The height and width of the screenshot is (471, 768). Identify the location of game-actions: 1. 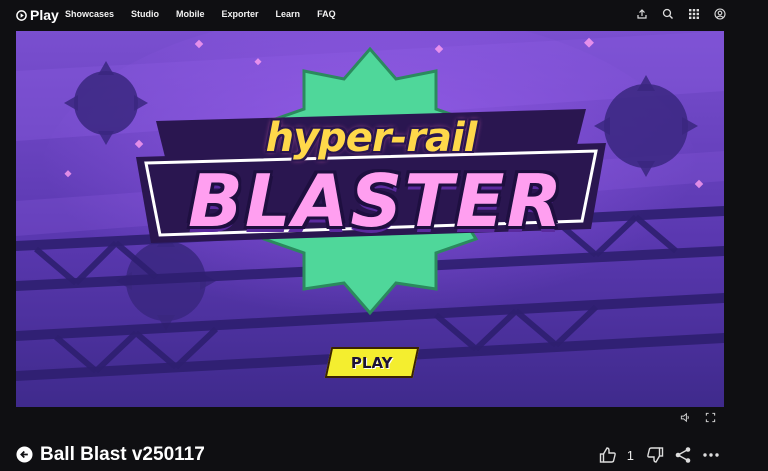
(659, 455).